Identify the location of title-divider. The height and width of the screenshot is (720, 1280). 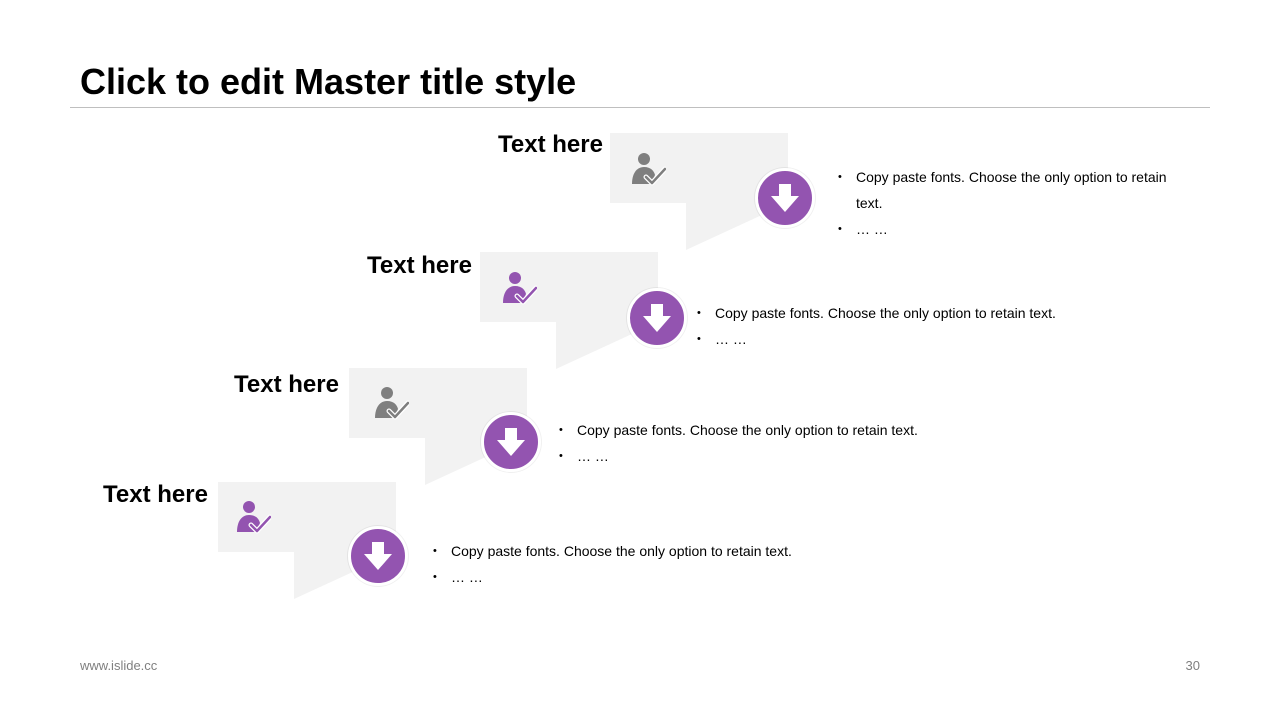
(640, 107).